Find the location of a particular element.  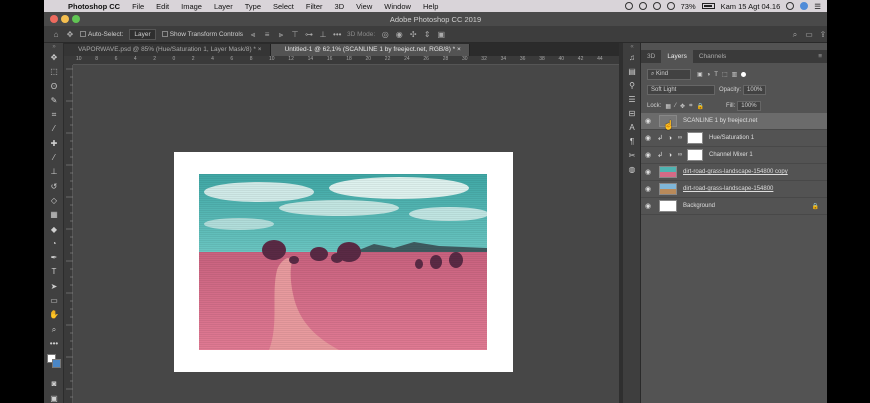

menu-layer: Layer is located at coordinates (223, 6).